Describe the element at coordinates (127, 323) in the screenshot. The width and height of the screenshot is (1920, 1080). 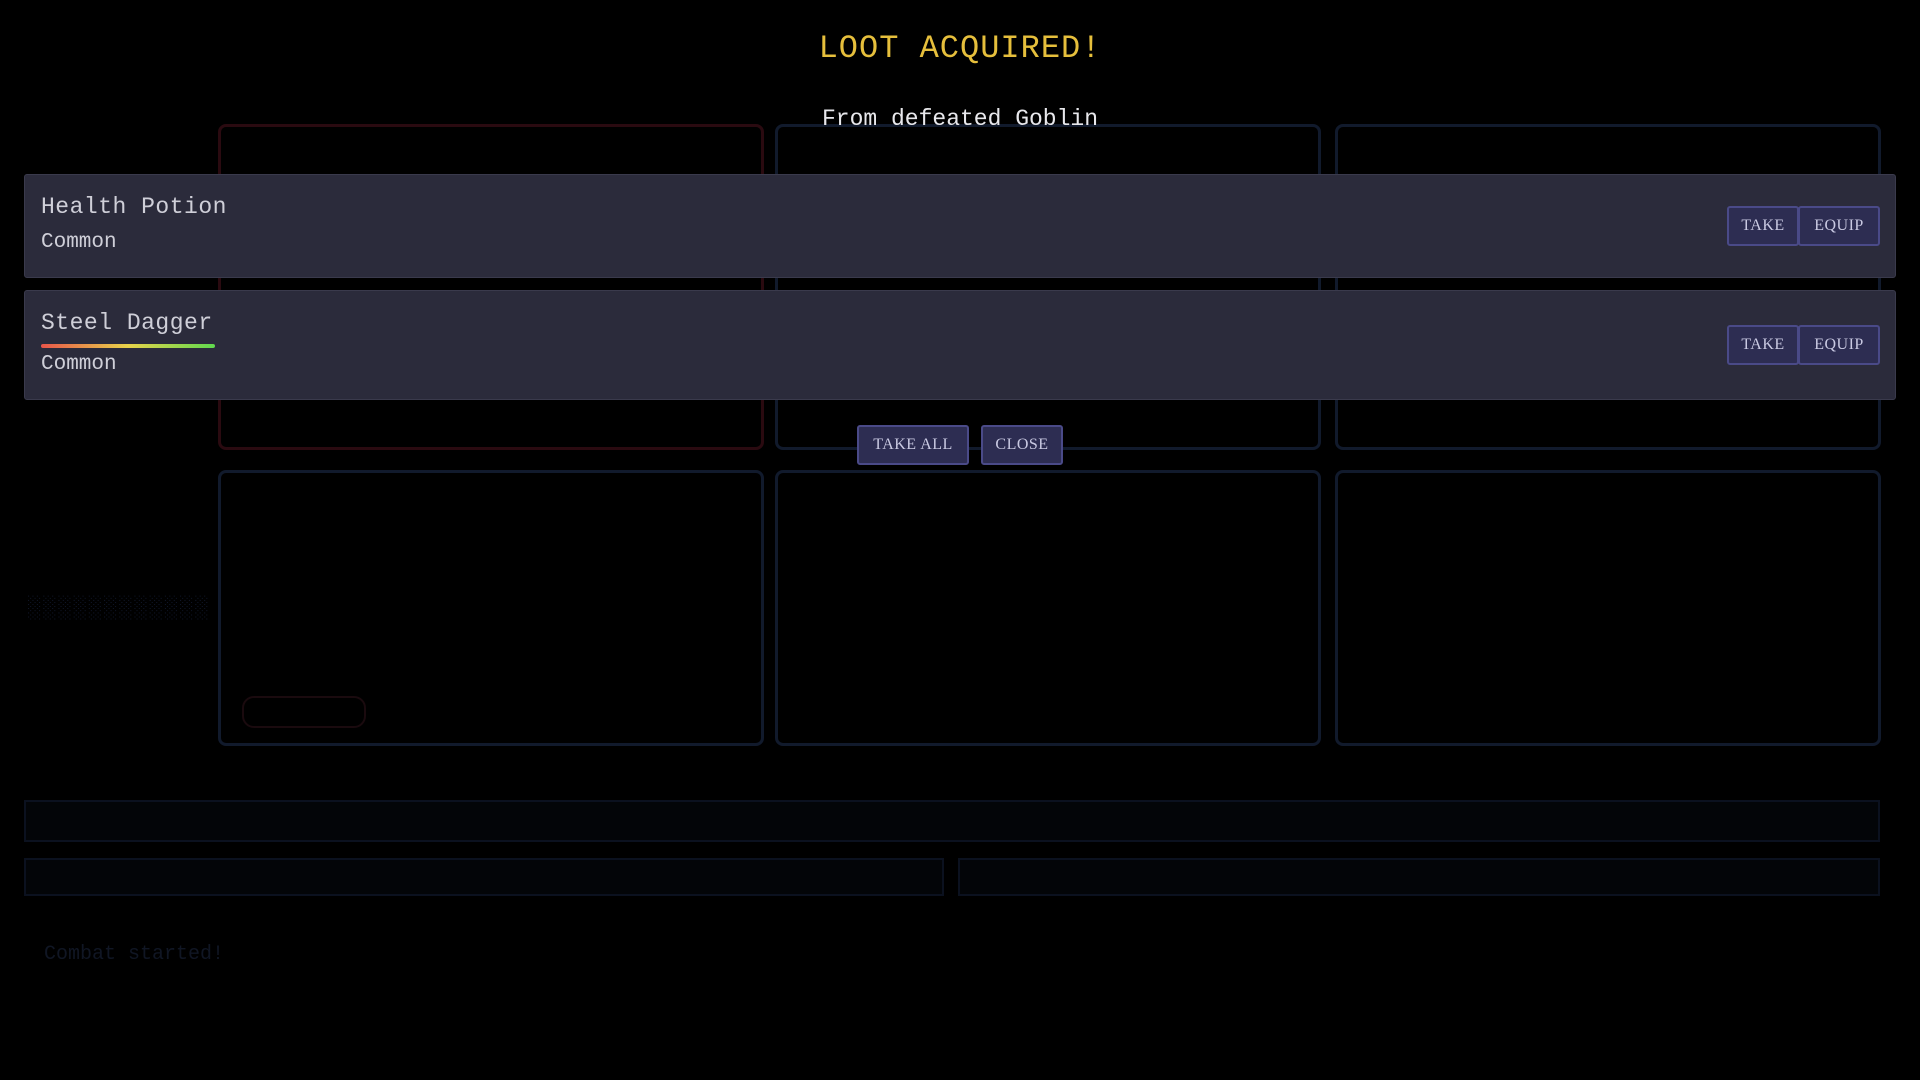
I see `loot-item-name: Steel Dagger` at that location.